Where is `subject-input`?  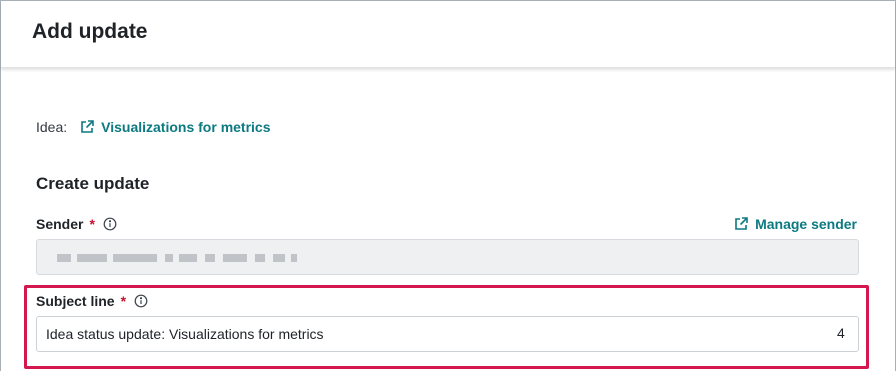 subject-input is located at coordinates (447, 334).